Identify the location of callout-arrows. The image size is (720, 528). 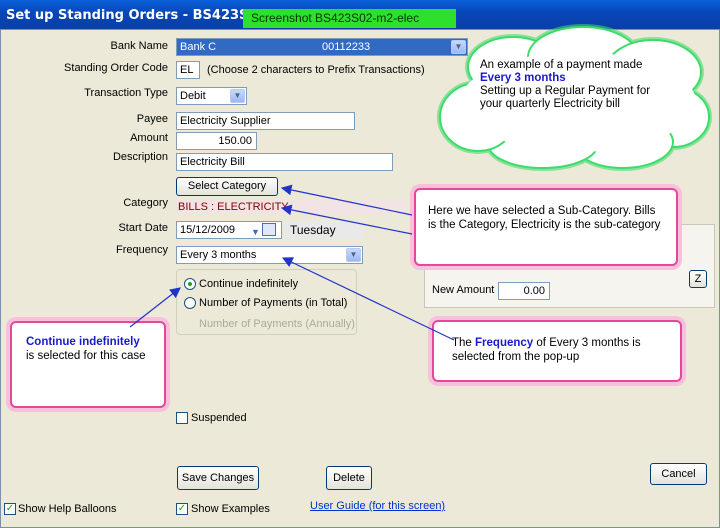
(292, 262).